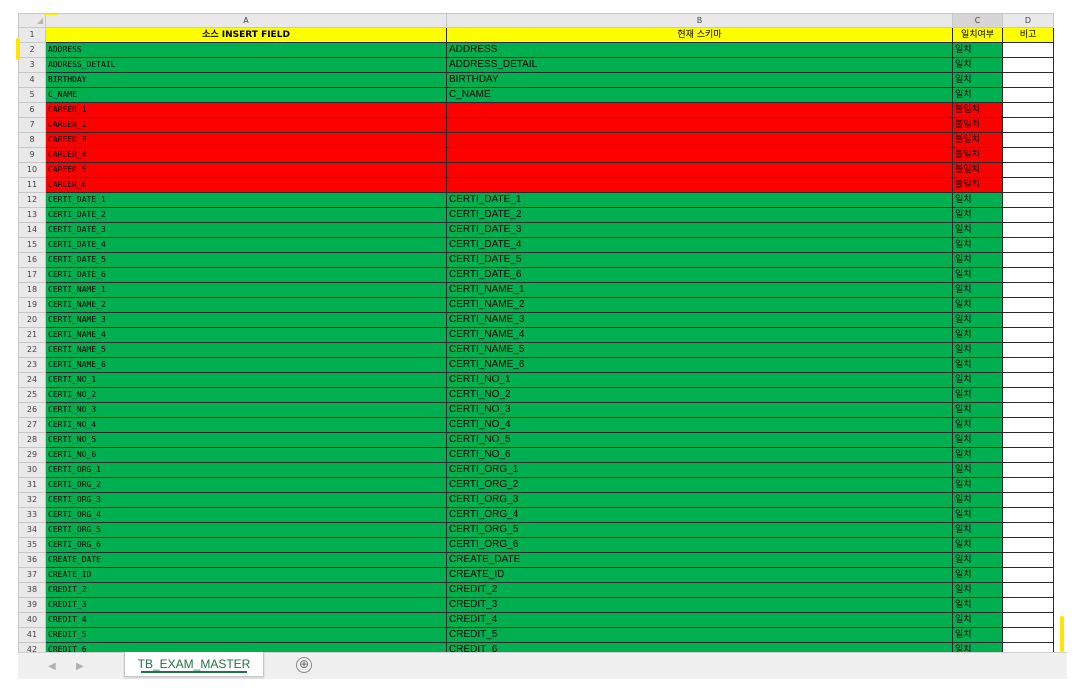  What do you see at coordinates (32, 65) in the screenshot?
I see `row-number: 3` at bounding box center [32, 65].